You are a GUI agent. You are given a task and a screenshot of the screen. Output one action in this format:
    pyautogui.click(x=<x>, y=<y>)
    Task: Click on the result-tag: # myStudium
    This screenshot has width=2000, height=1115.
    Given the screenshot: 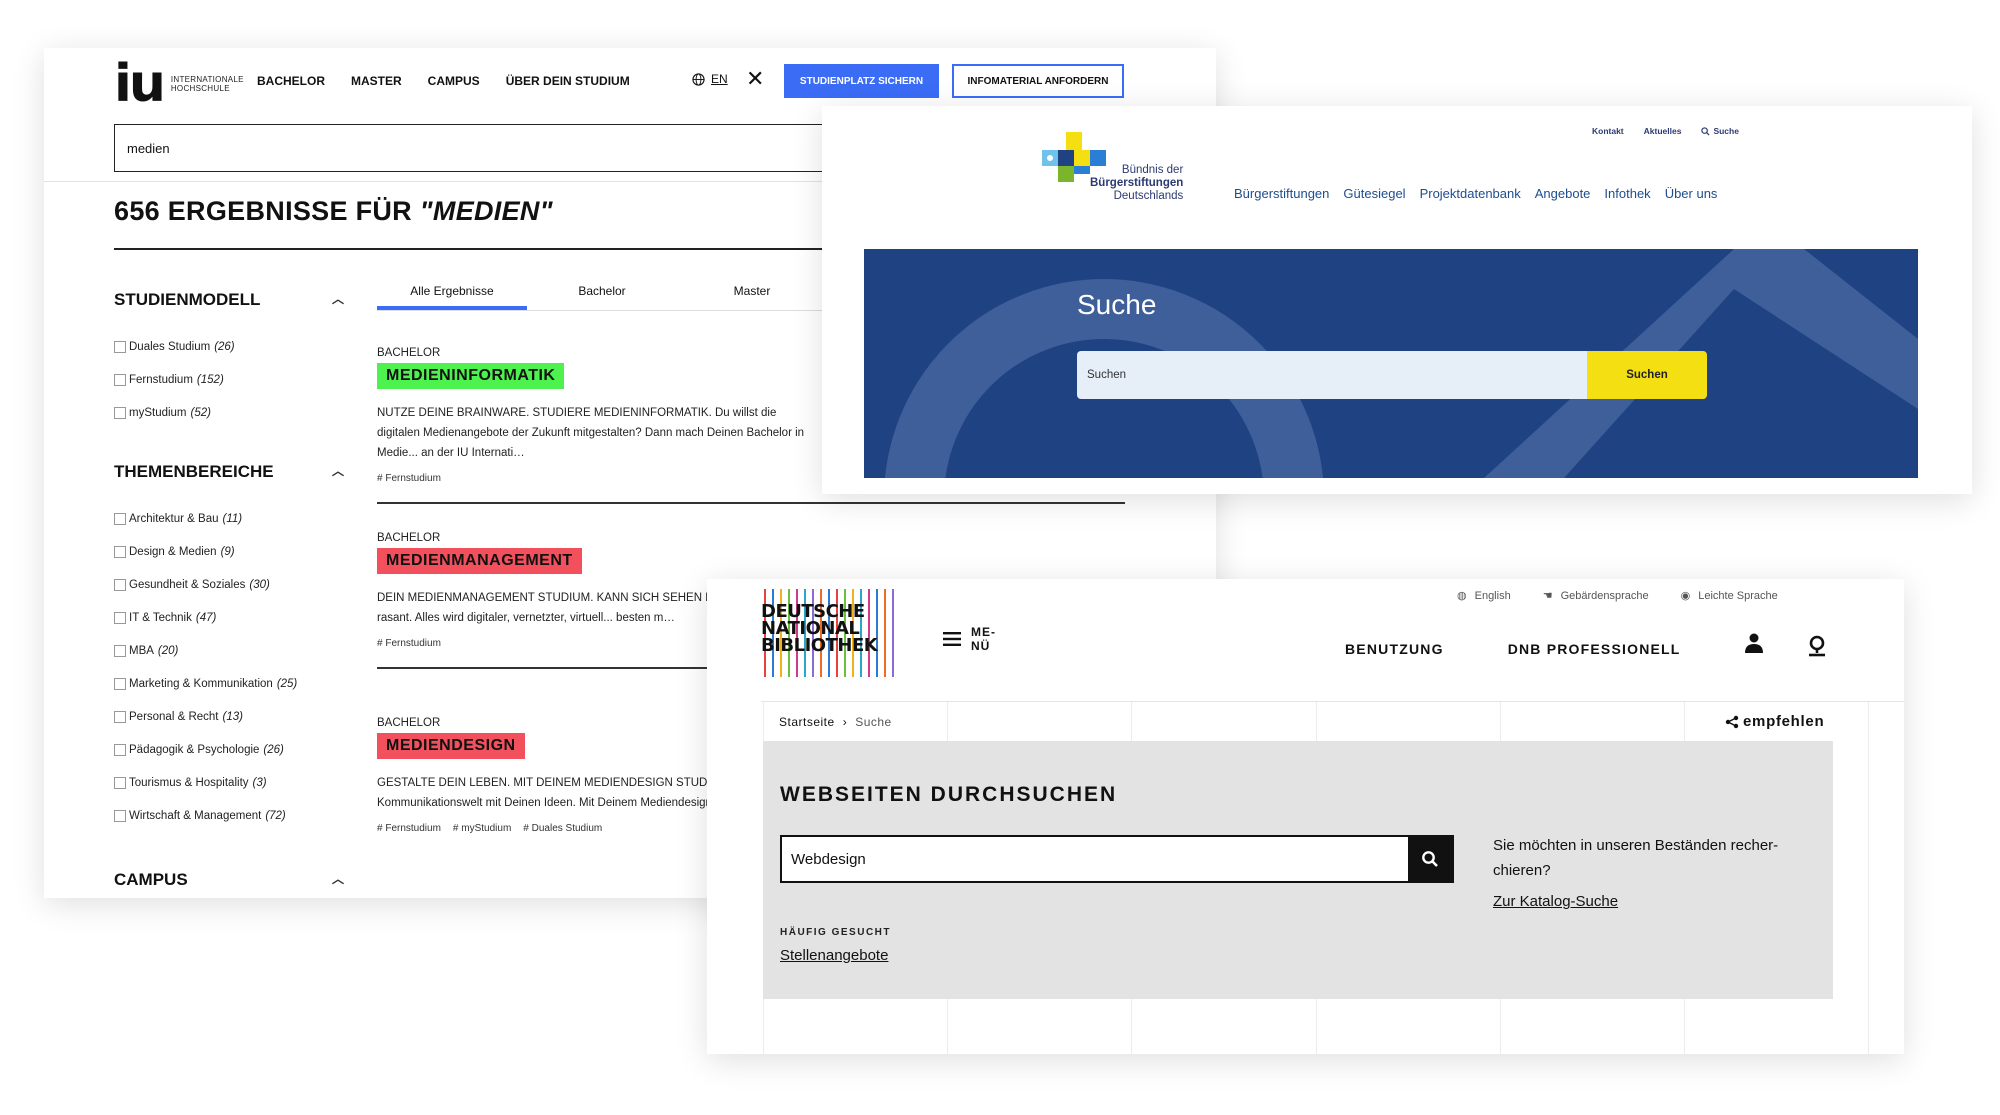 What is the action you would take?
    pyautogui.click(x=482, y=828)
    